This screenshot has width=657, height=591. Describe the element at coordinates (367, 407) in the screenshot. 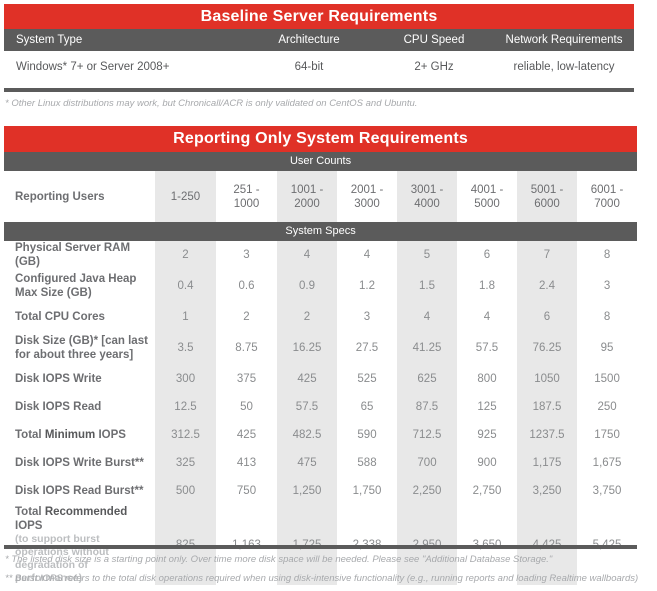

I see `data-cell: 65` at that location.